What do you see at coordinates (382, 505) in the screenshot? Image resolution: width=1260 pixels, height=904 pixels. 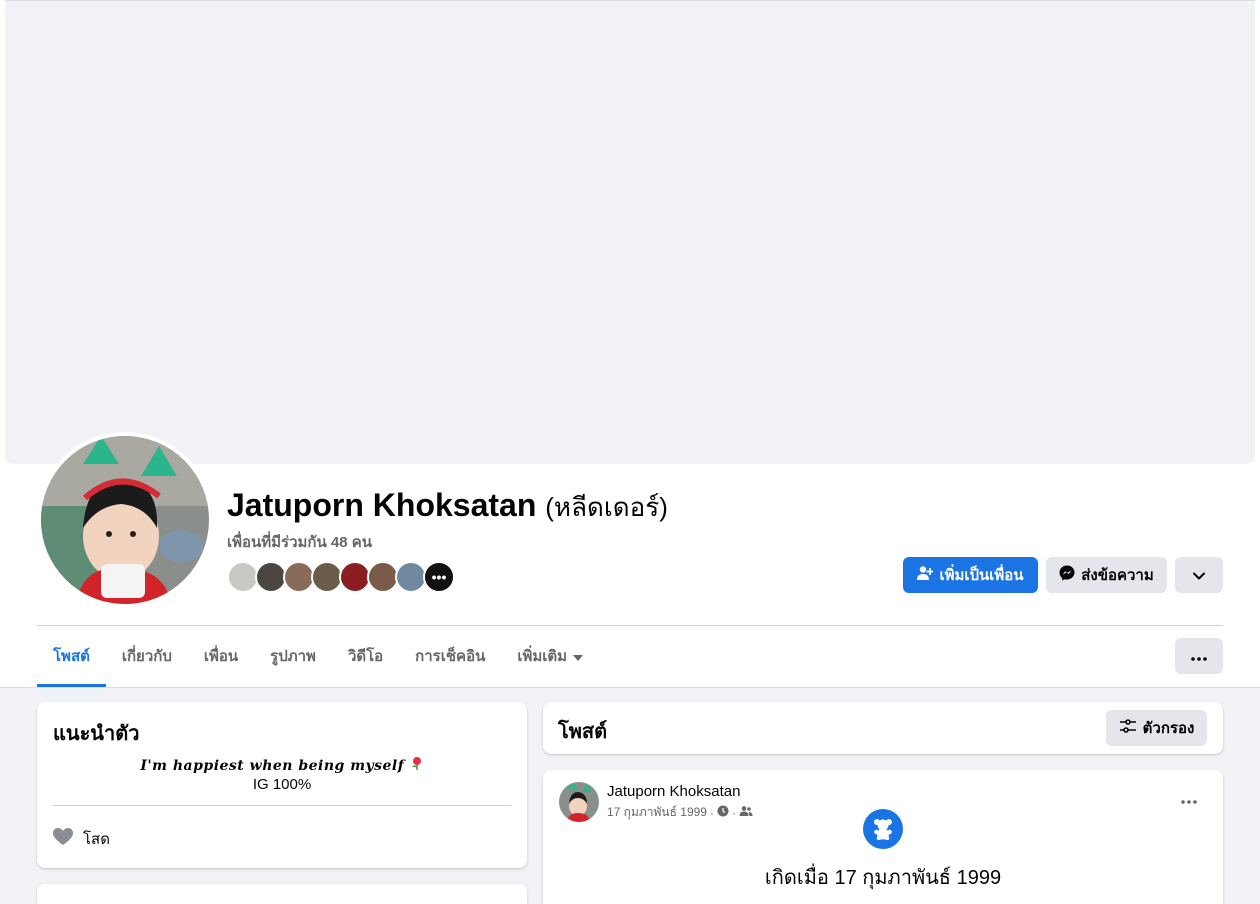 I see `profile-name-text: Jatuporn Khoksatan` at bounding box center [382, 505].